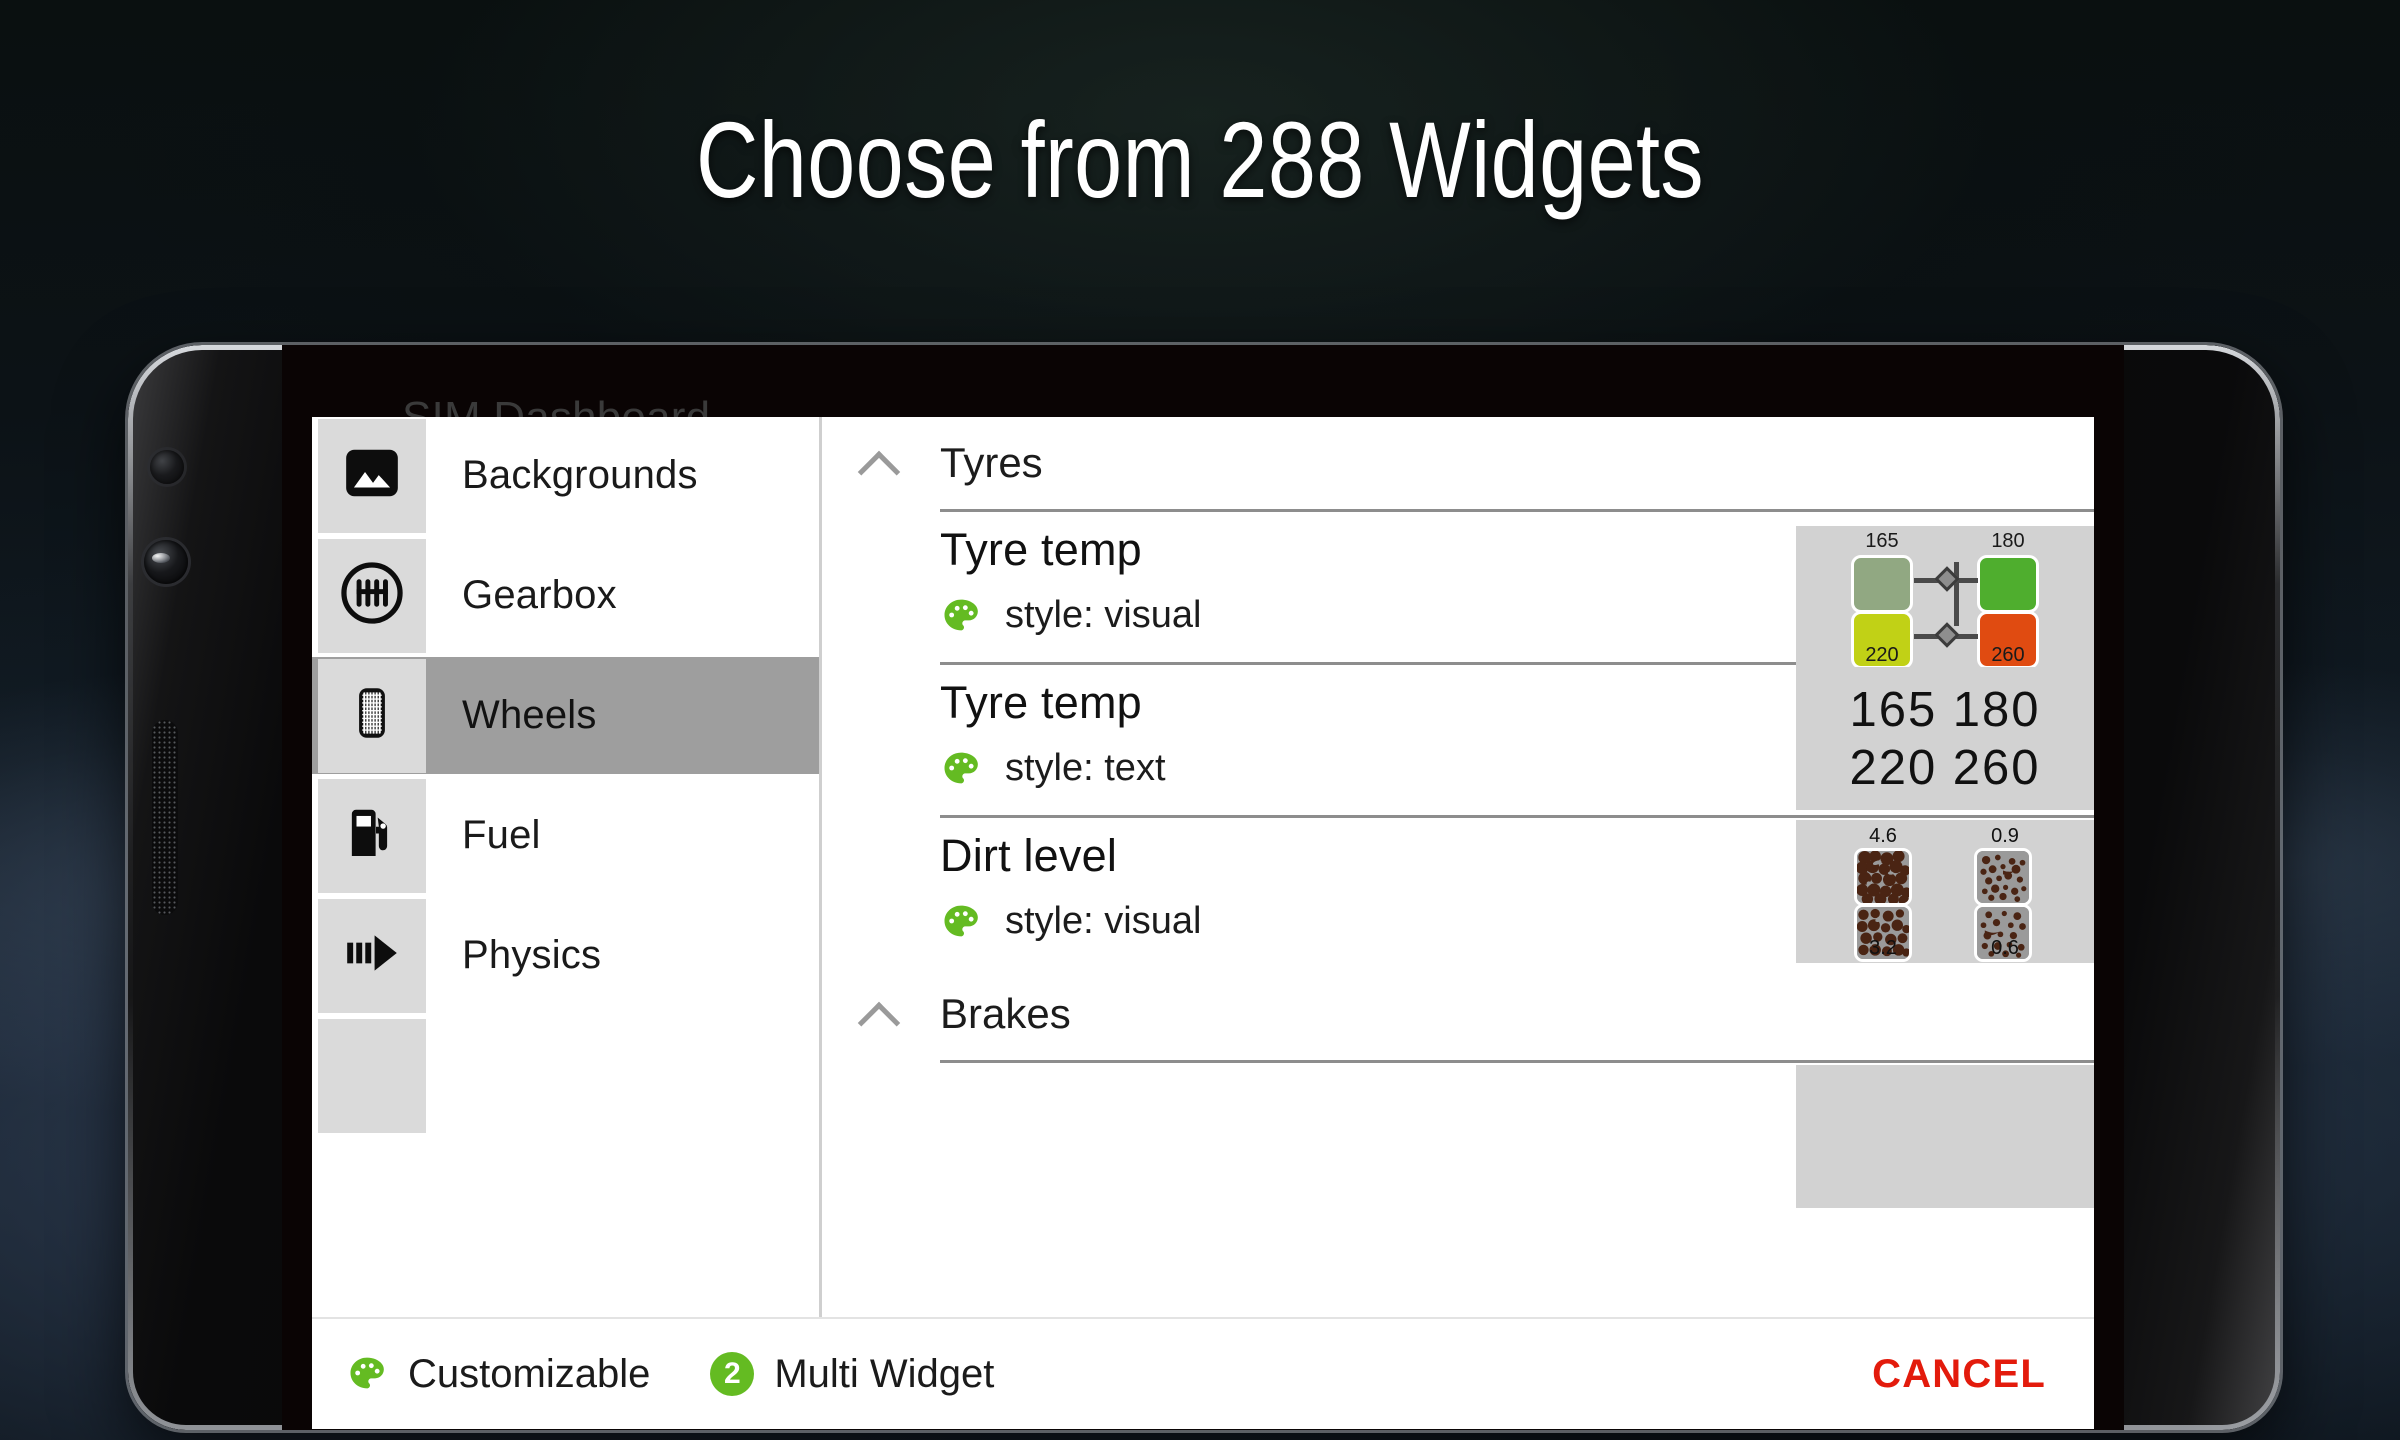 The image size is (2400, 1440). I want to click on sidebar-icon-tile-fuel, so click(372, 835).